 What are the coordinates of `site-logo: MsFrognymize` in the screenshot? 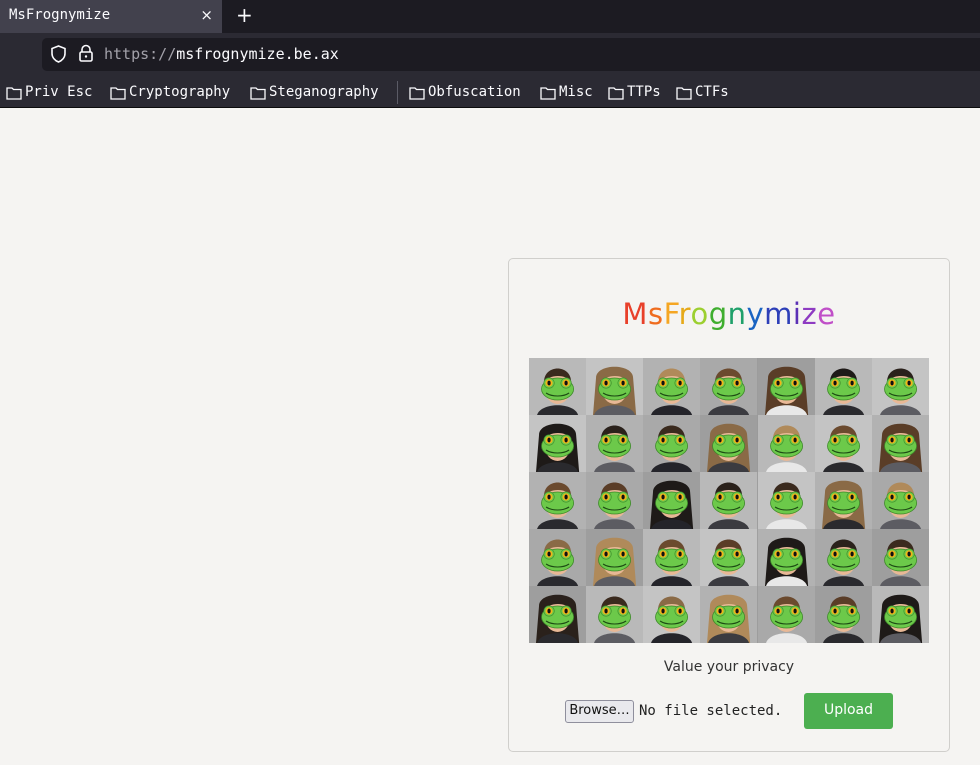 It's located at (729, 314).